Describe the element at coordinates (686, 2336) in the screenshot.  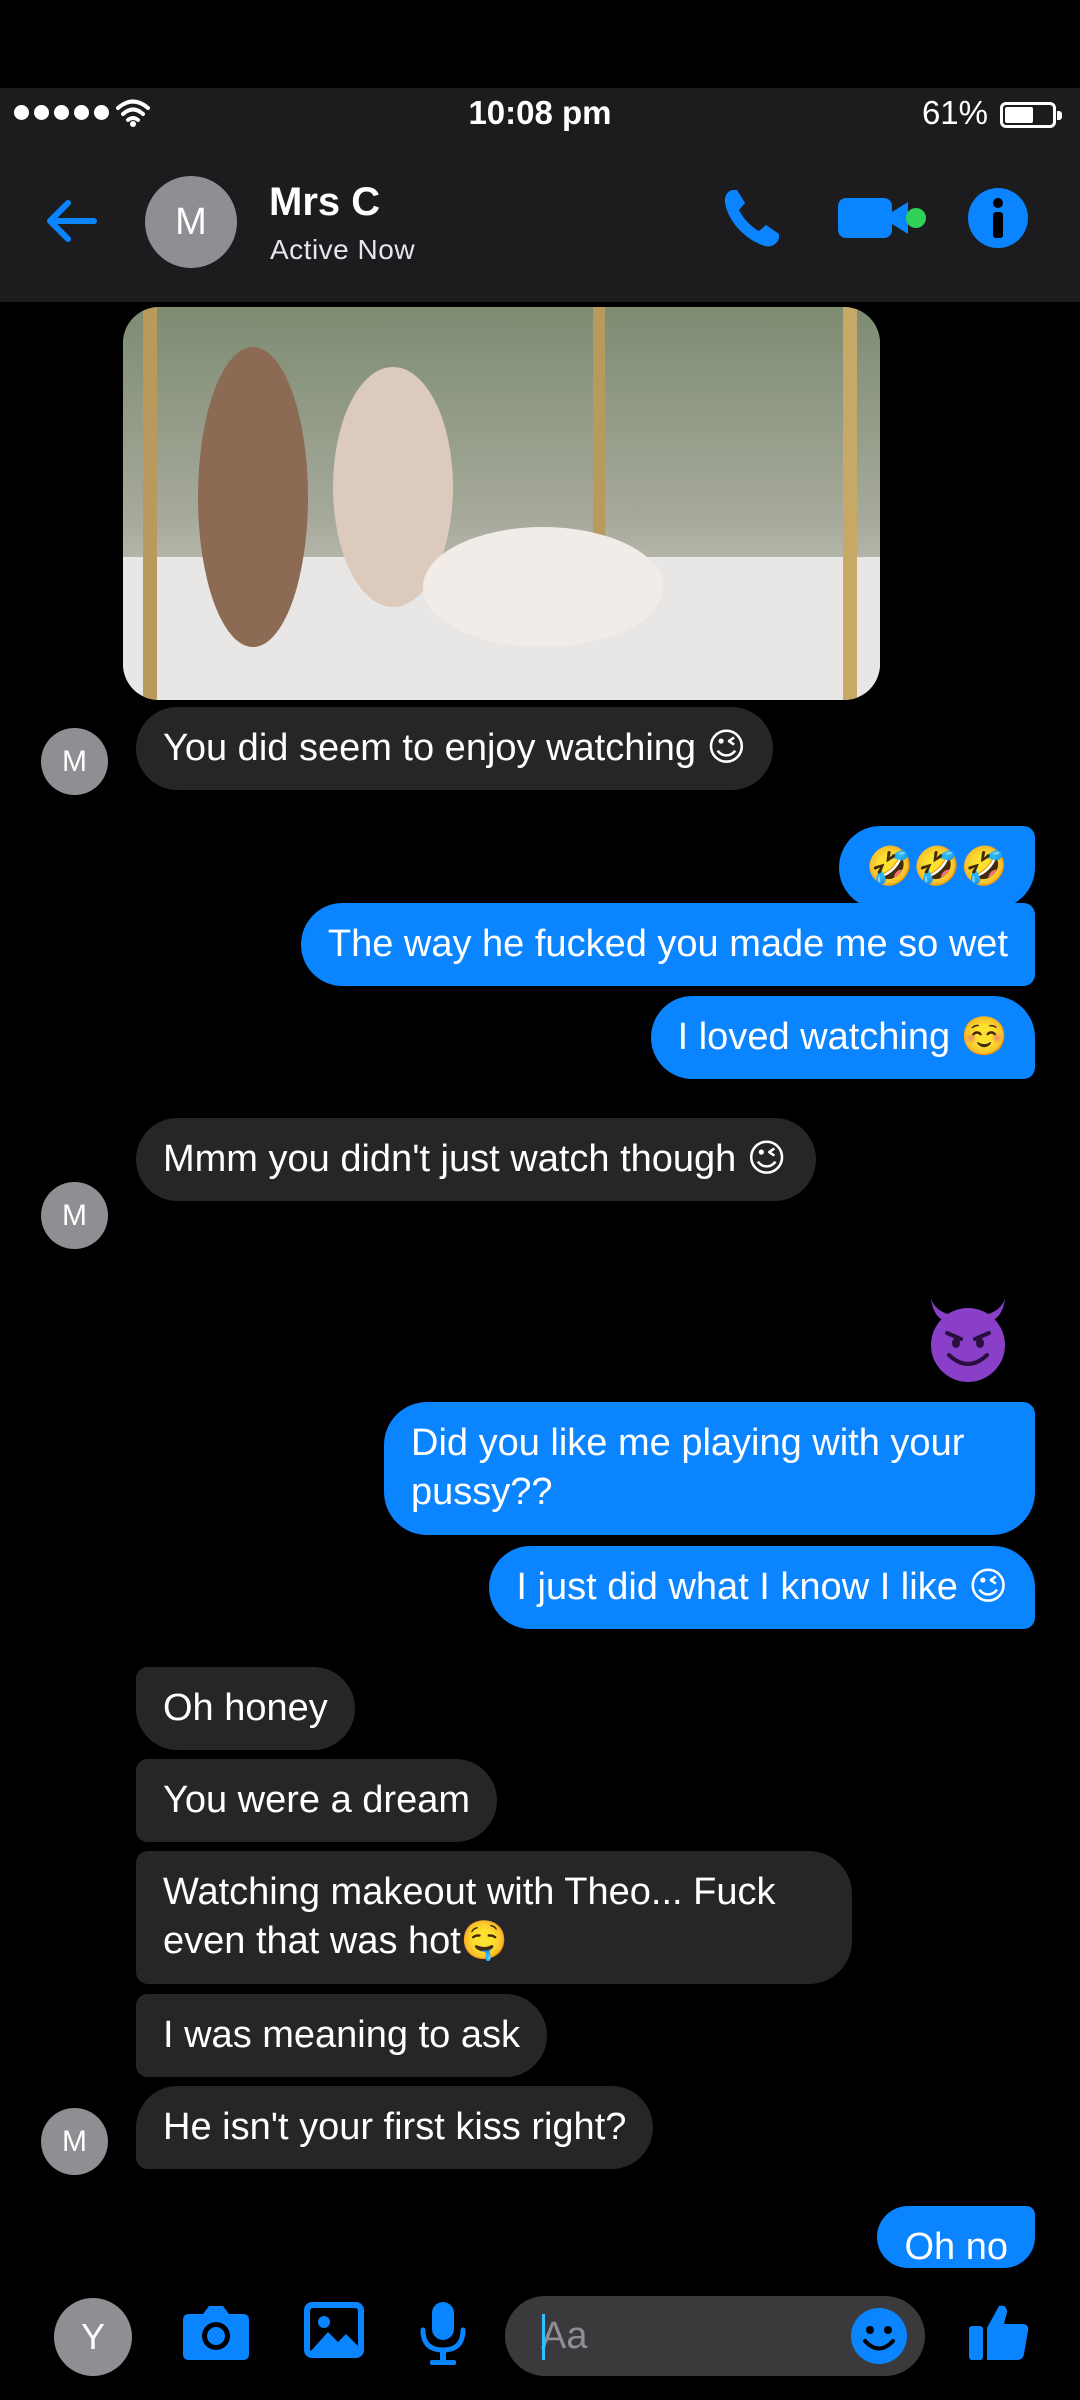
I see `message-input` at that location.